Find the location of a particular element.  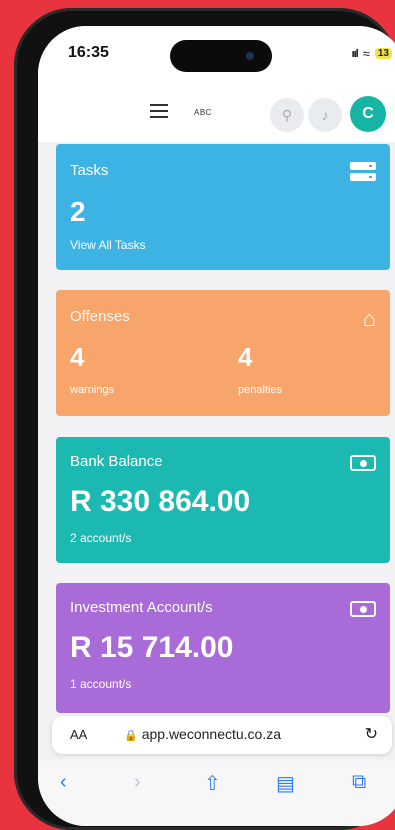

camera-dot is located at coordinates (250, 56).